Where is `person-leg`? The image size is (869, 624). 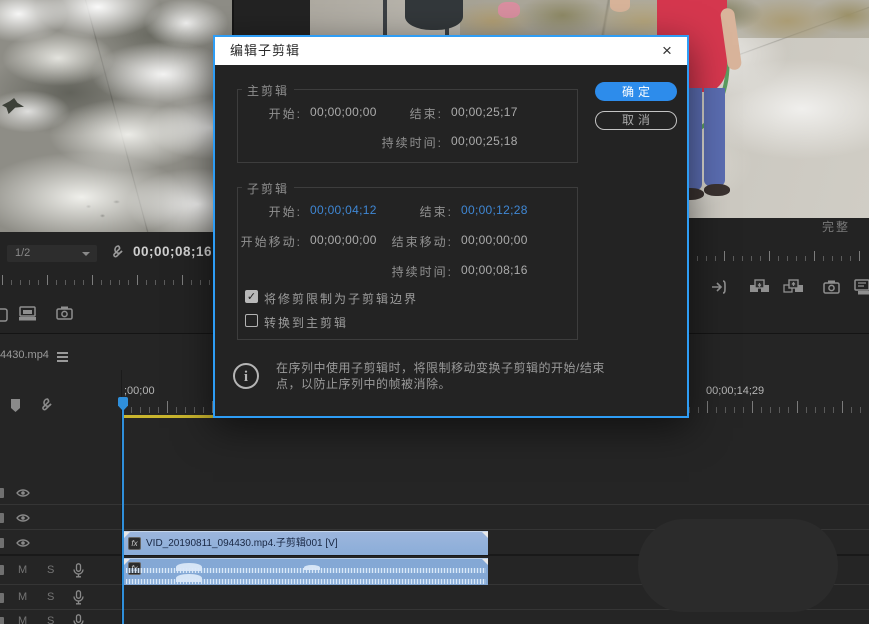 person-leg is located at coordinates (714, 137).